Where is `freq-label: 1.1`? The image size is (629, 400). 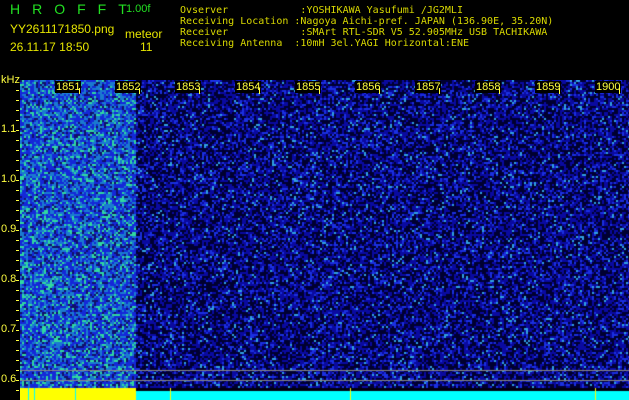 freq-label: 1.1 is located at coordinates (9, 129).